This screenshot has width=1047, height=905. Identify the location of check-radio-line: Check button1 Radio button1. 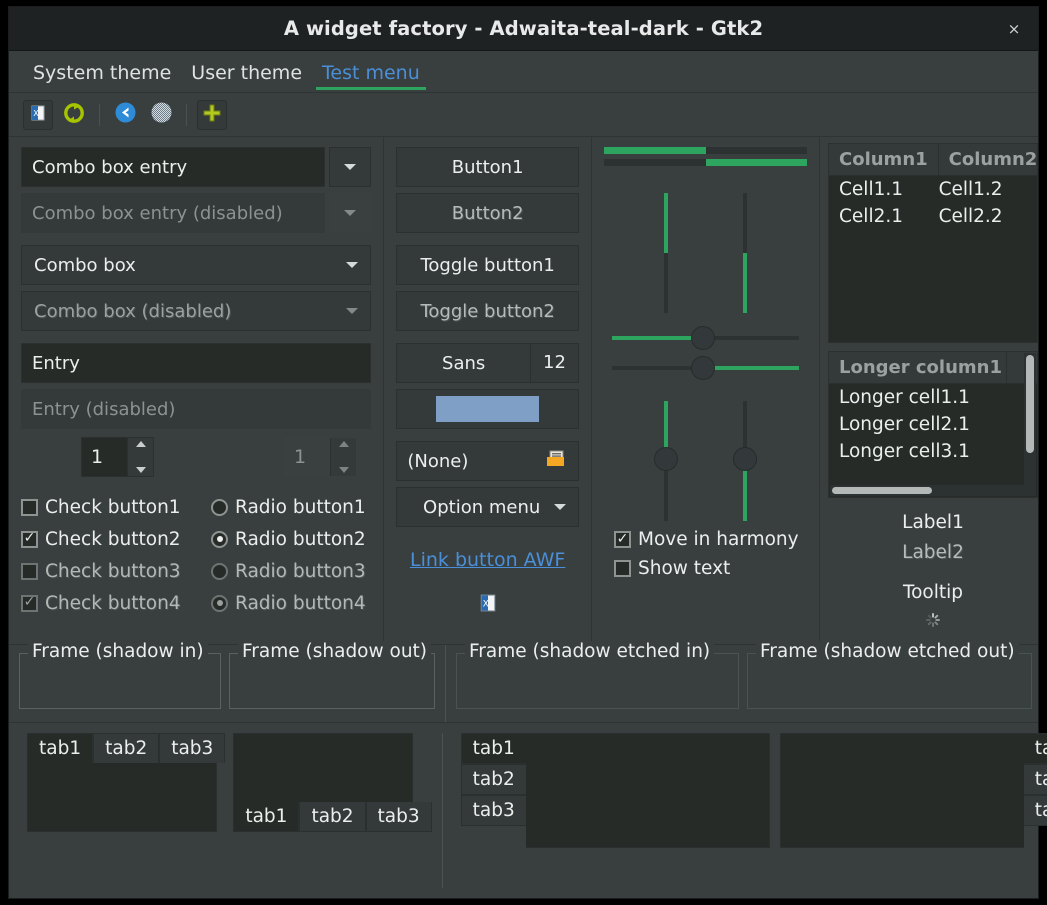
(196, 507).